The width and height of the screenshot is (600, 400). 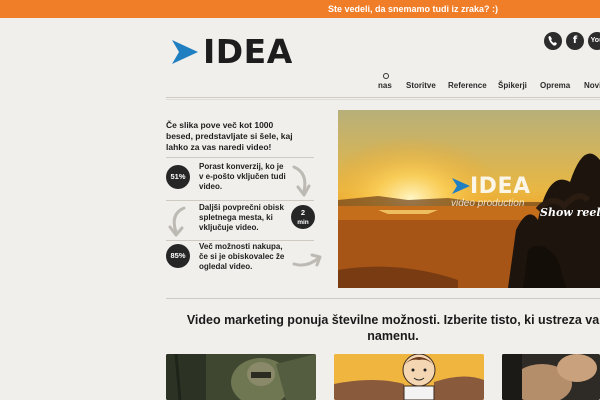 What do you see at coordinates (421, 85) in the screenshot?
I see `nav-item-services: Storitve` at bounding box center [421, 85].